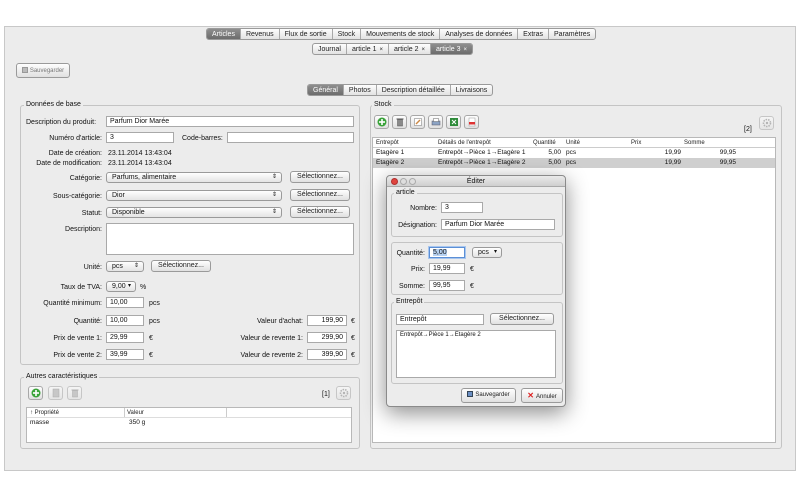  What do you see at coordinates (387, 143) in the screenshot?
I see `column-header-entrepot: Entrepôt` at bounding box center [387, 143].